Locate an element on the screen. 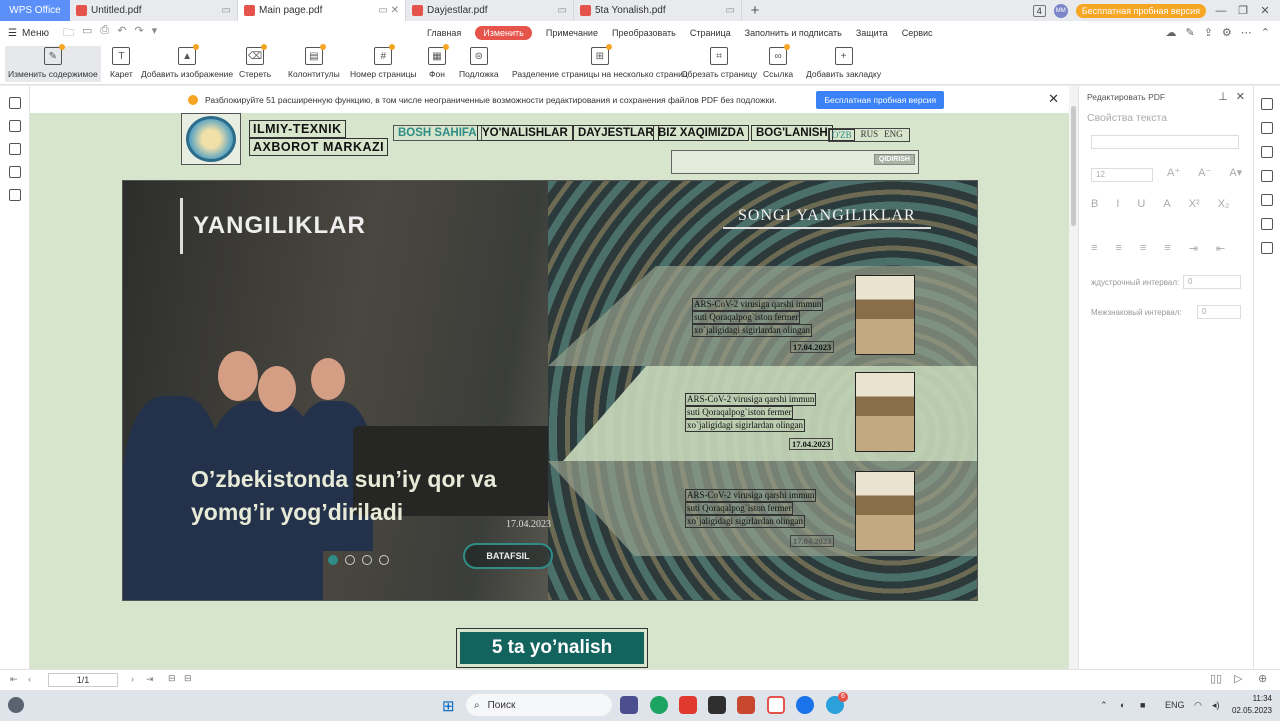 This screenshot has width=1280, height=721. window-count-badge: 4 is located at coordinates (1039, 10).